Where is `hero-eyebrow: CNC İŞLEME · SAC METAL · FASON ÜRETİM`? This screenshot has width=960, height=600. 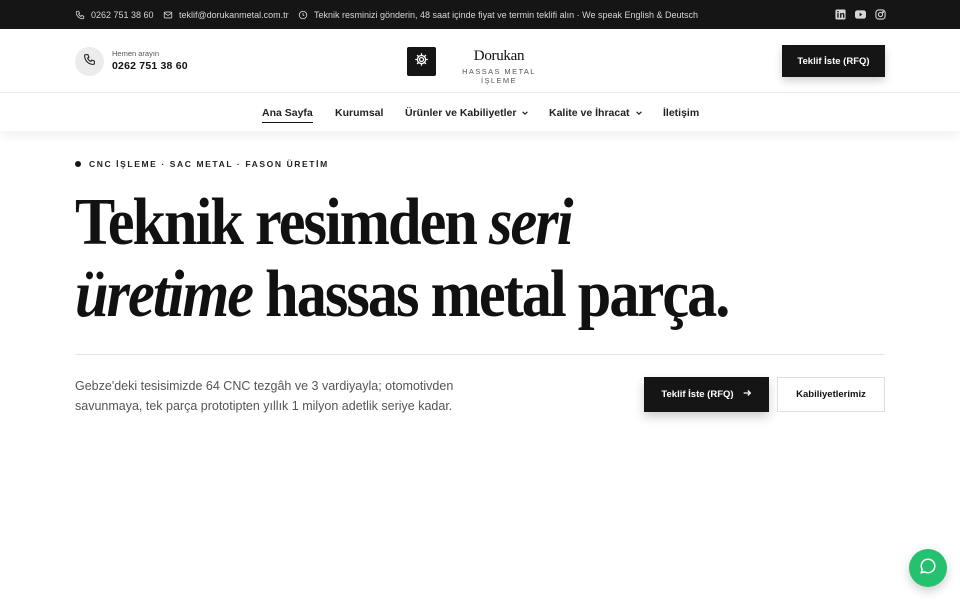 hero-eyebrow: CNC İŞLEME · SAC METAL · FASON ÜRETİM is located at coordinates (202, 164).